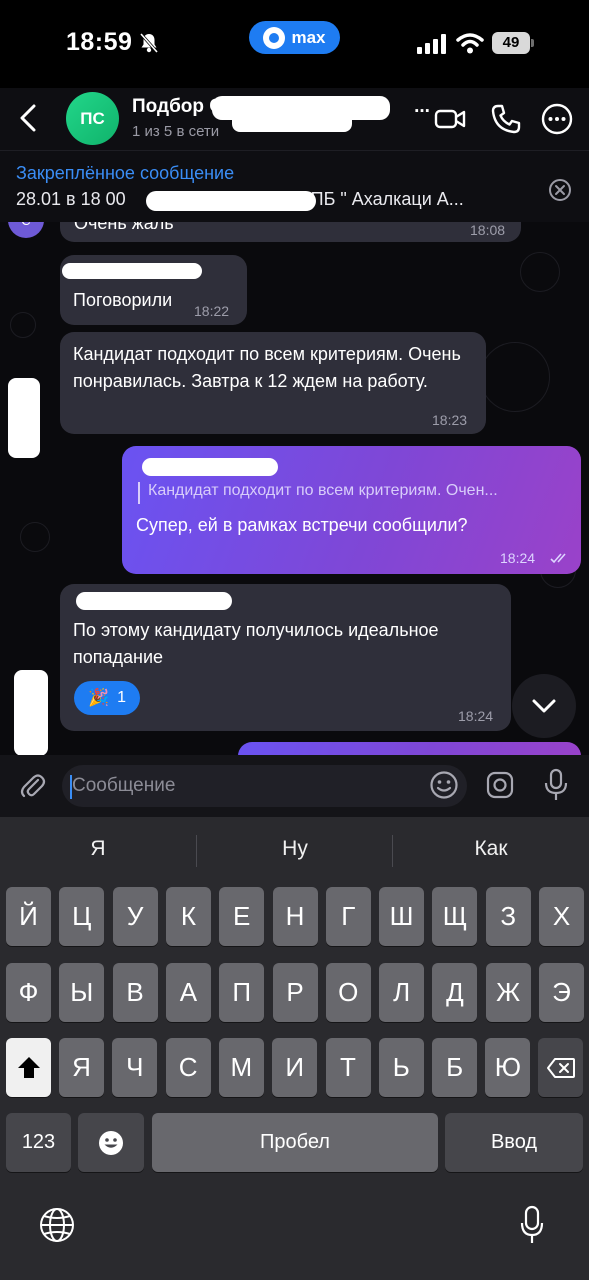 Image resolution: width=589 pixels, height=1280 pixels. I want to click on letter-key: Т, so click(348, 1067).